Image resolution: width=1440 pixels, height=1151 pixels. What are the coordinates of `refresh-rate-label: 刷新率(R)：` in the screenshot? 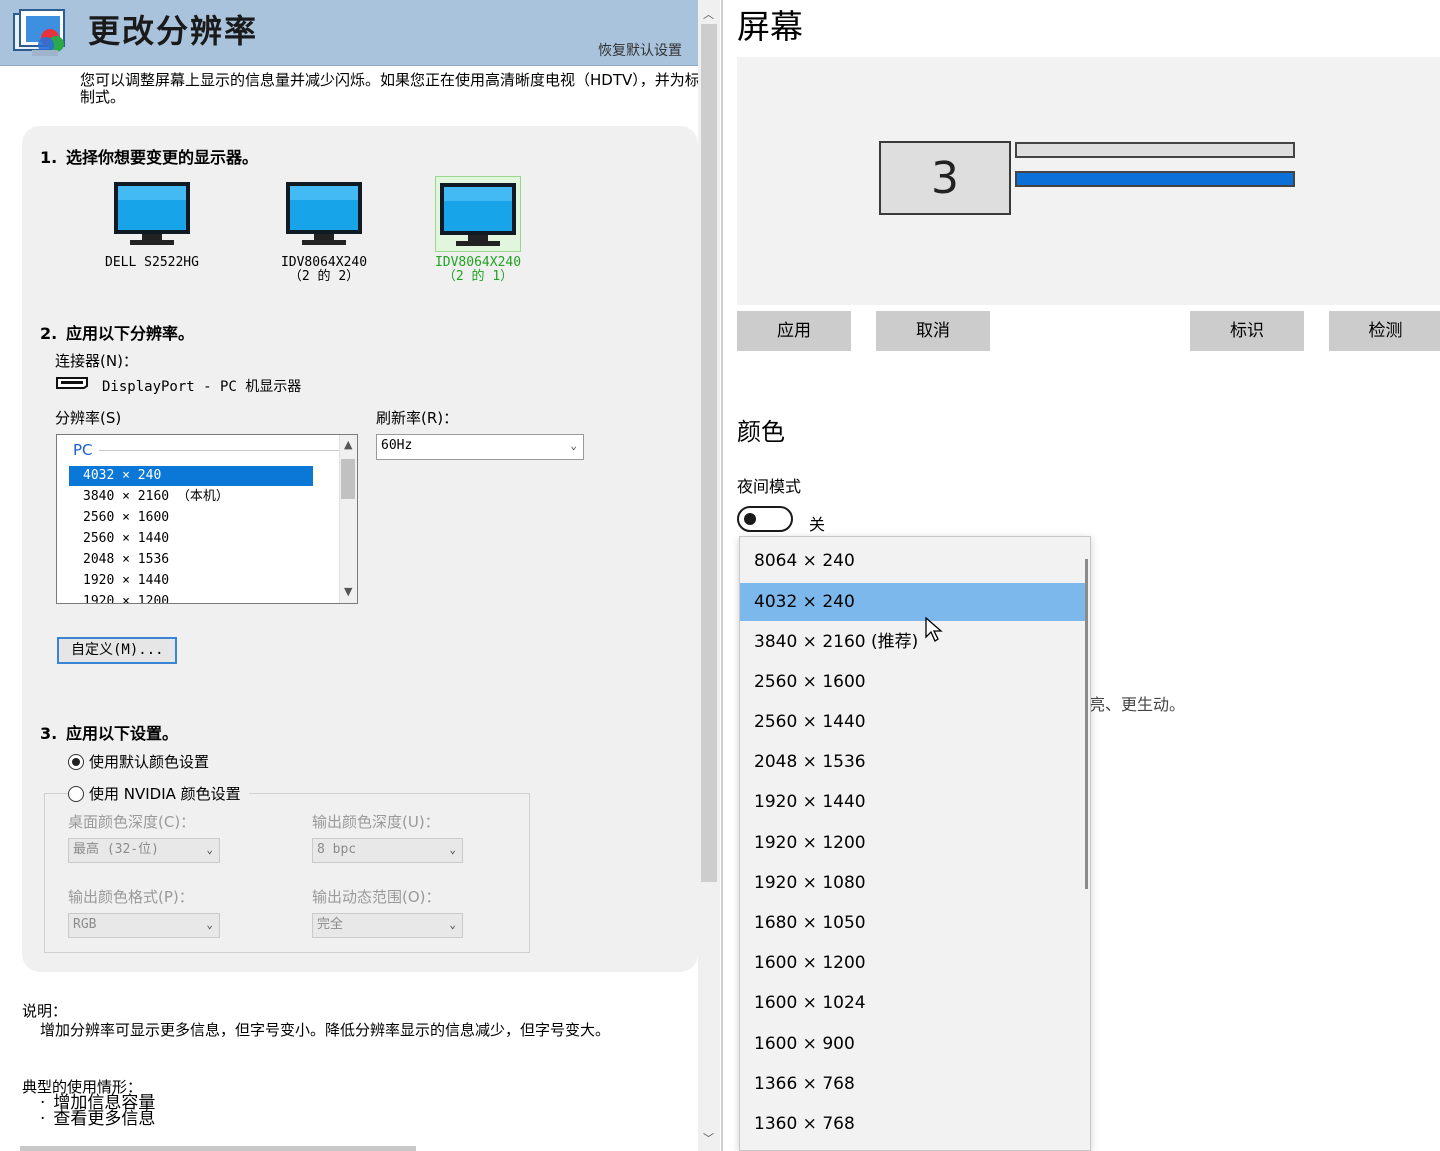 It's located at (417, 418).